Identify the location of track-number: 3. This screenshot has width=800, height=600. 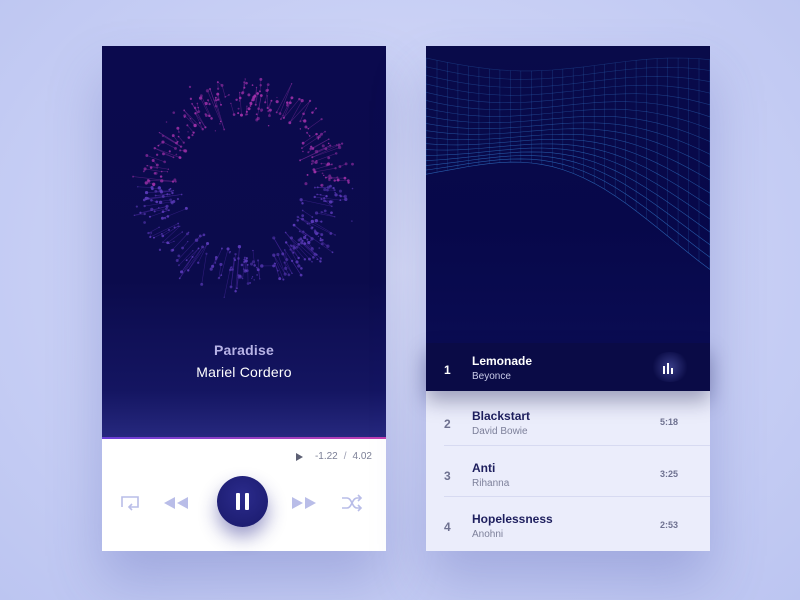
(447, 476).